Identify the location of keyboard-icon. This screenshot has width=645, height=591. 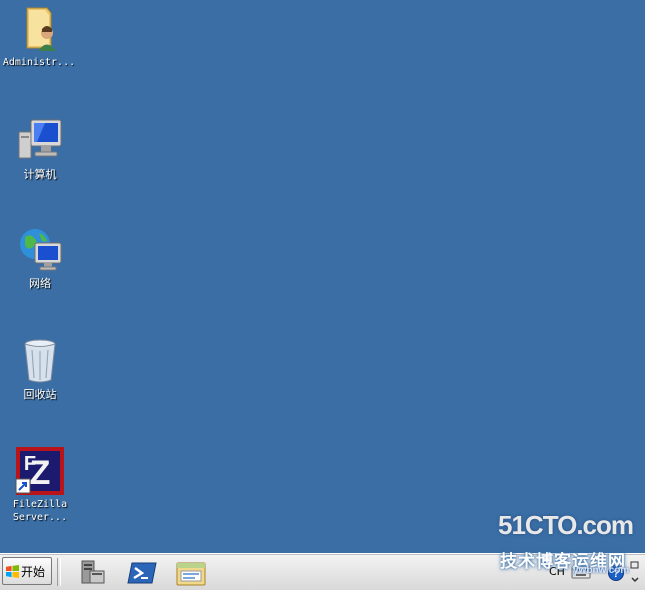
(581, 572).